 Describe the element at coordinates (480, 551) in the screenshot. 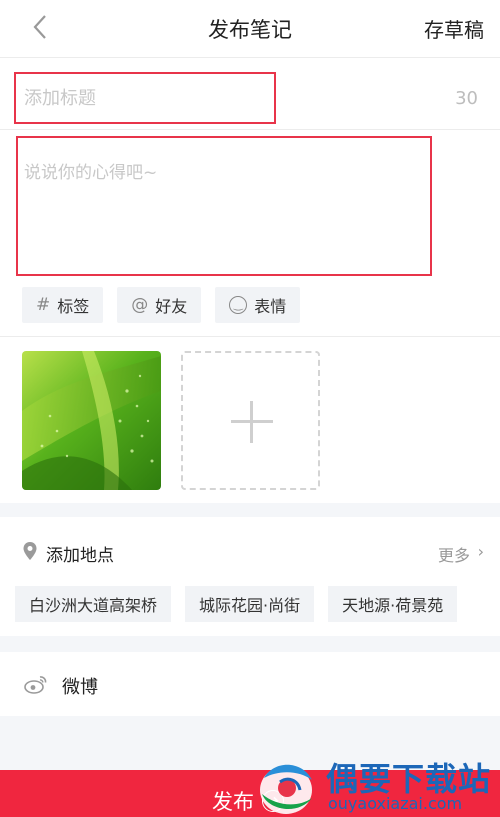

I see `chevron-right-icon: ›` at that location.